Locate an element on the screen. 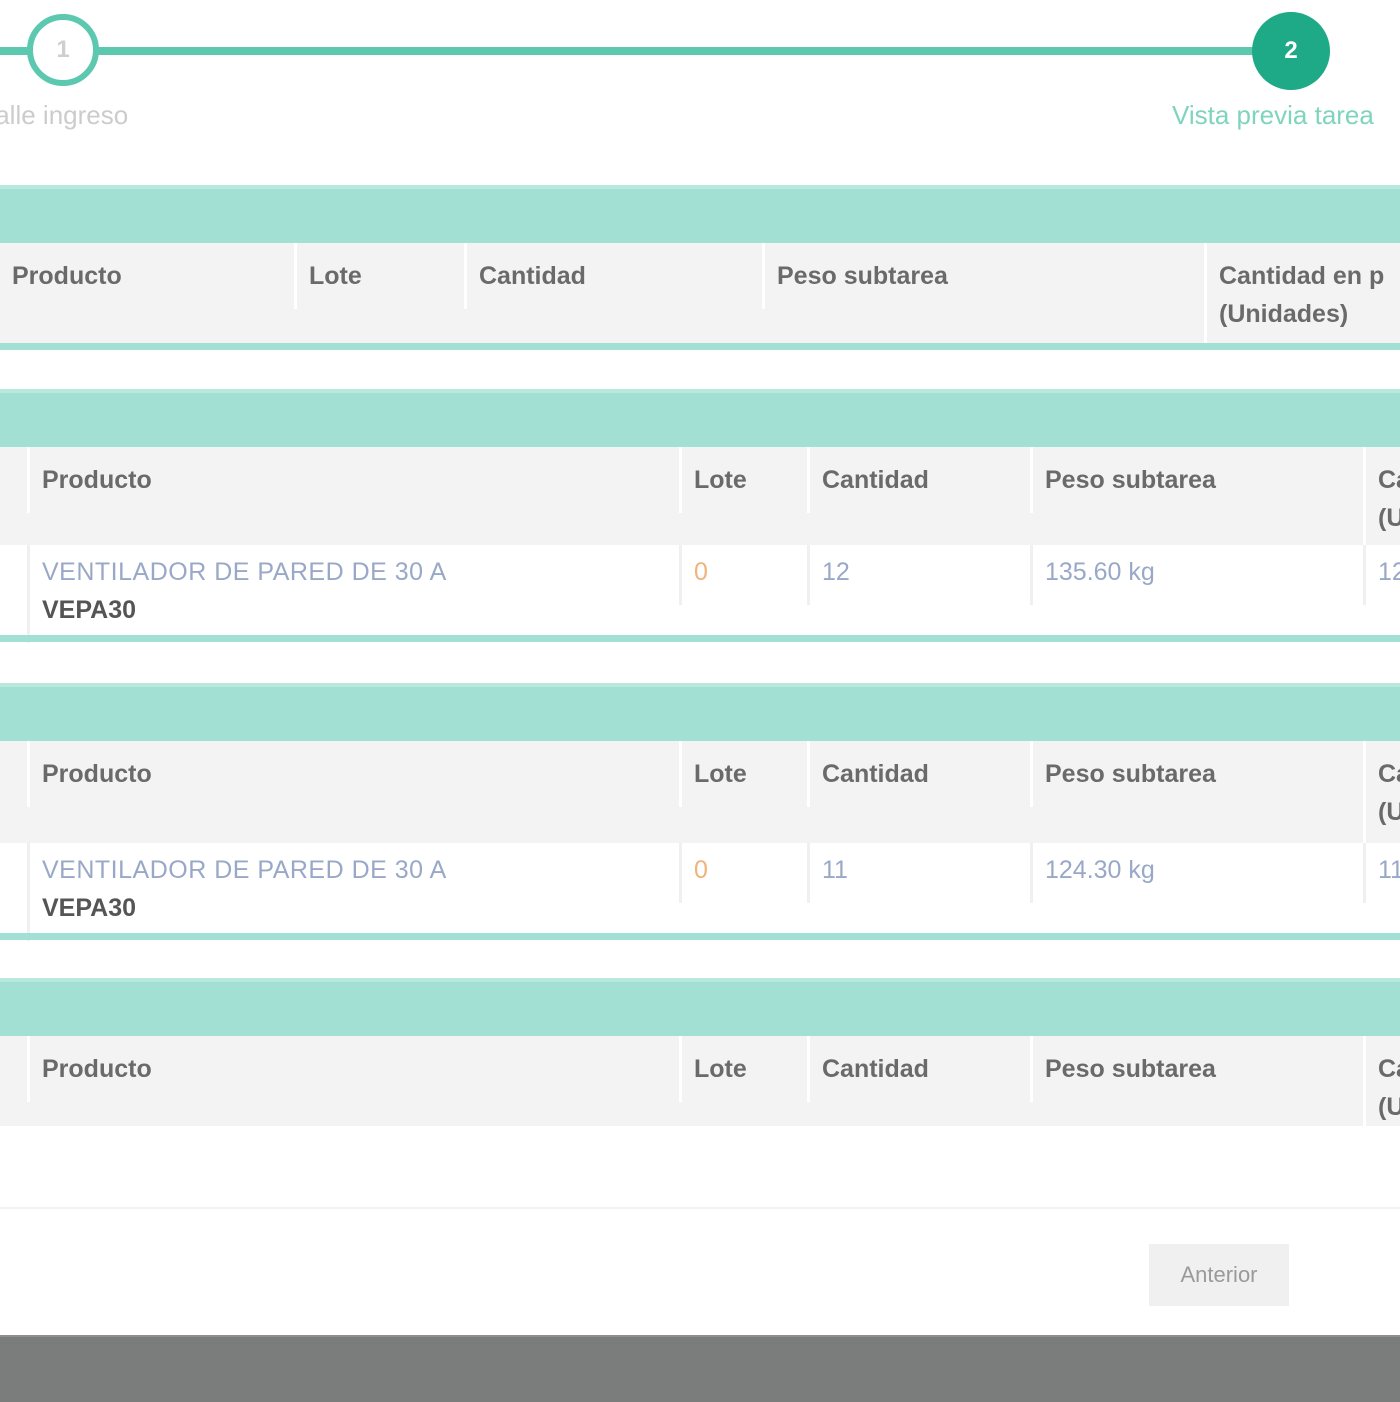  peso-cell: 124.30 kg is located at coordinates (1196, 873).